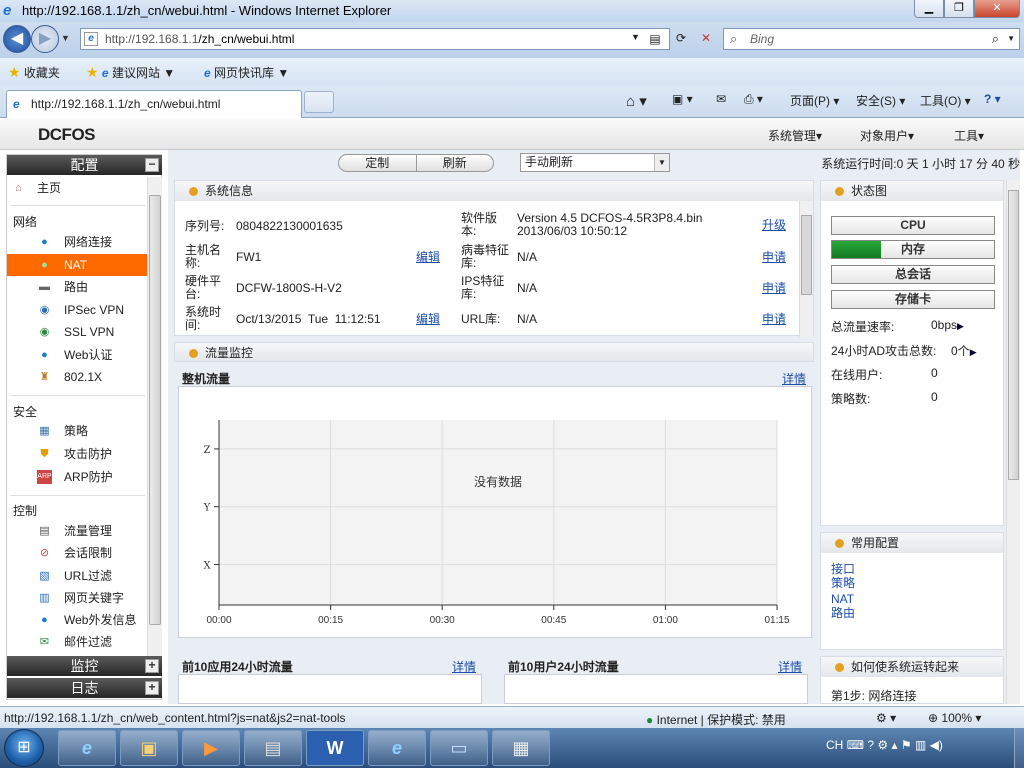  Describe the element at coordinates (636, 101) in the screenshot. I see `home-icon: ⌂ ▾` at that location.